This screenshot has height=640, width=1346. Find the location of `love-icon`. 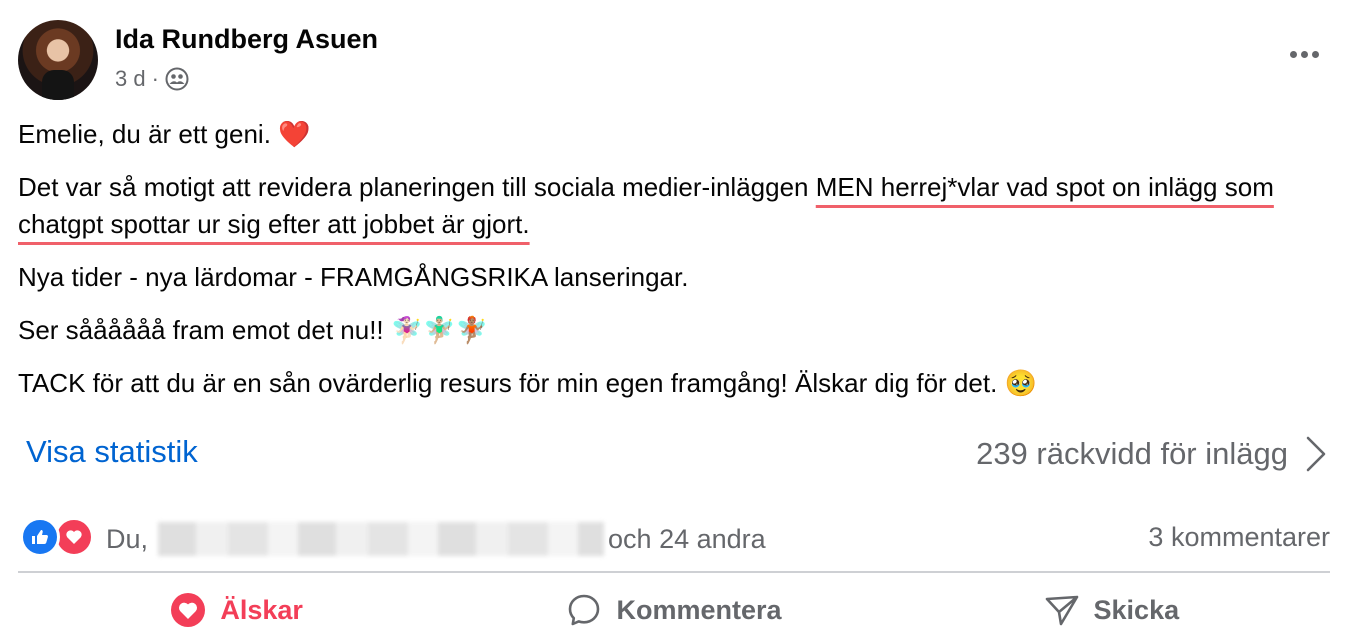

love-icon is located at coordinates (188, 610).